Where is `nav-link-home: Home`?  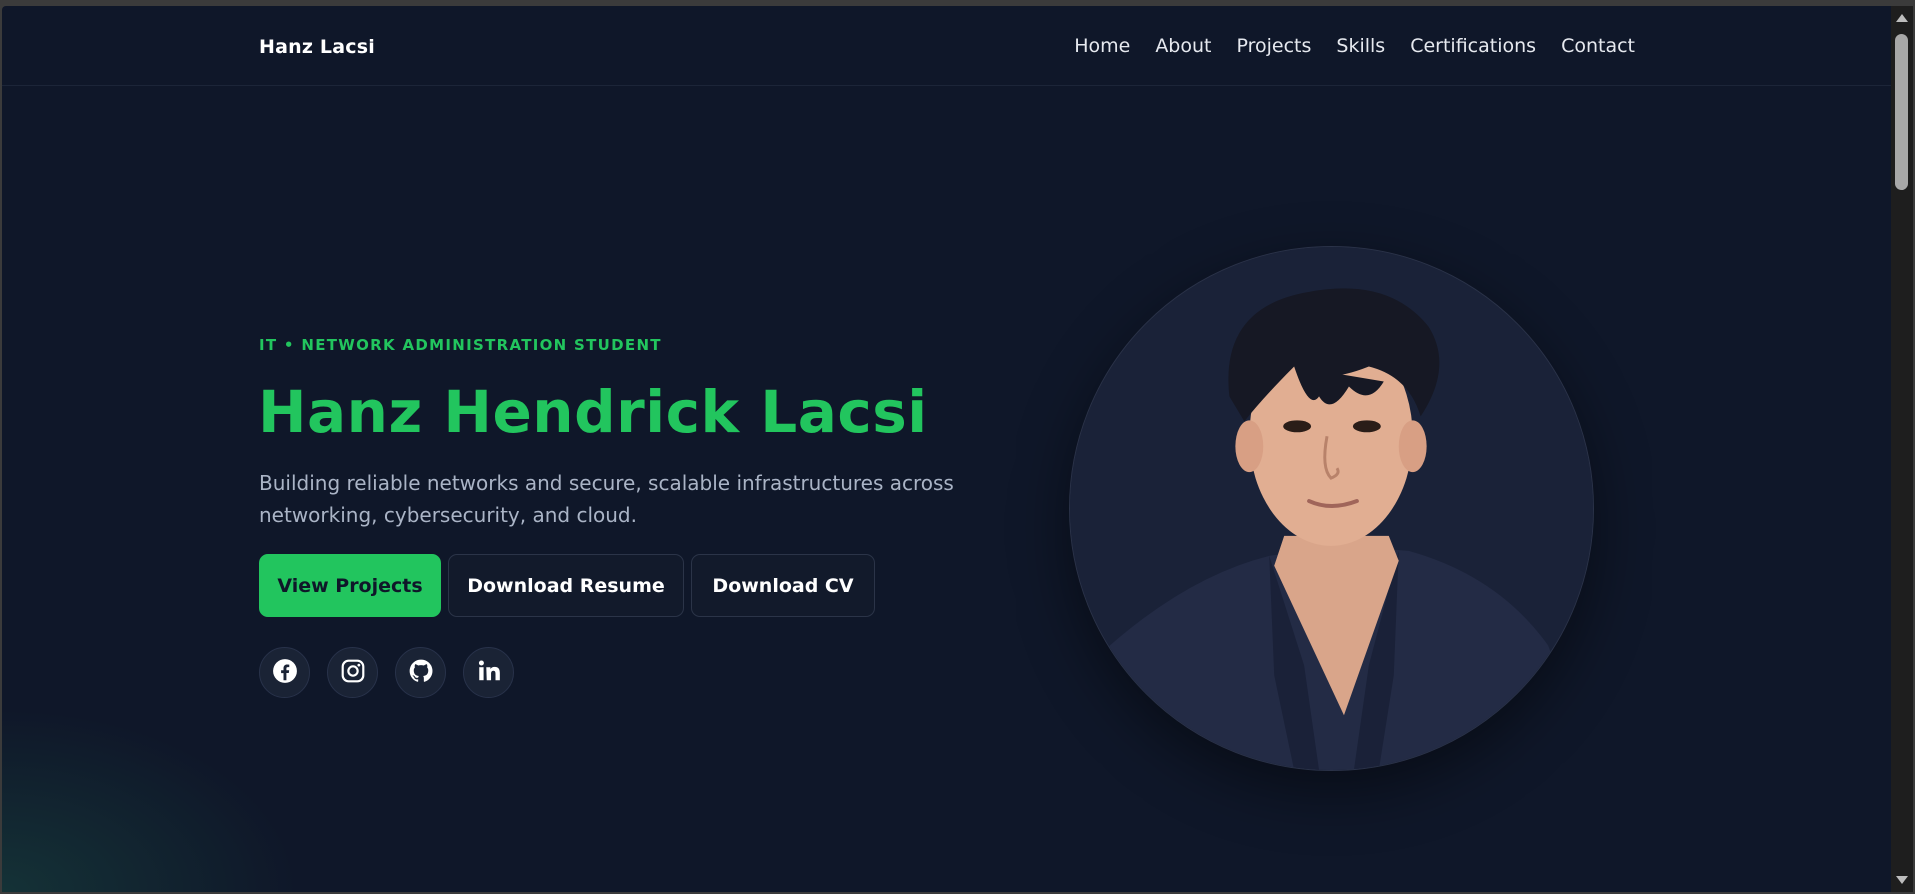 nav-link-home: Home is located at coordinates (1102, 46).